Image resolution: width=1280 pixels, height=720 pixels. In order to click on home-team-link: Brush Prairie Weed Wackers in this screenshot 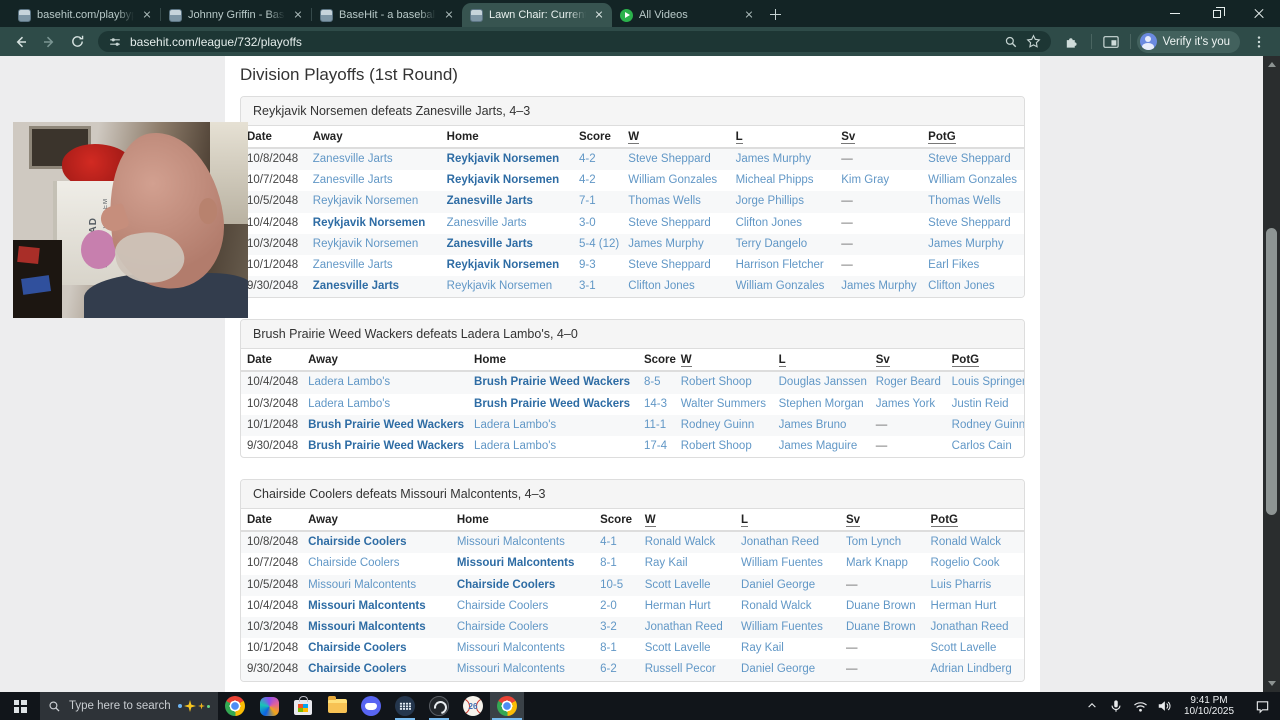, I will do `click(552, 382)`.